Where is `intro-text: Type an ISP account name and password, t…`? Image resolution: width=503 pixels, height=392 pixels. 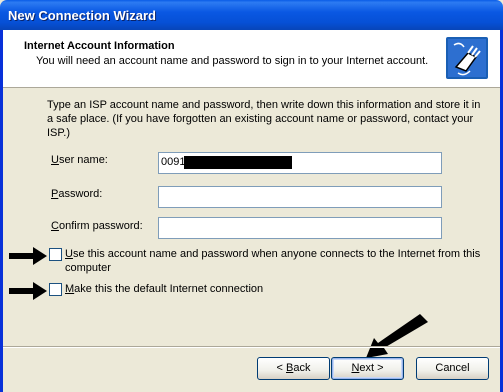 intro-text: Type an ISP account name and password, t… is located at coordinates (264, 119).